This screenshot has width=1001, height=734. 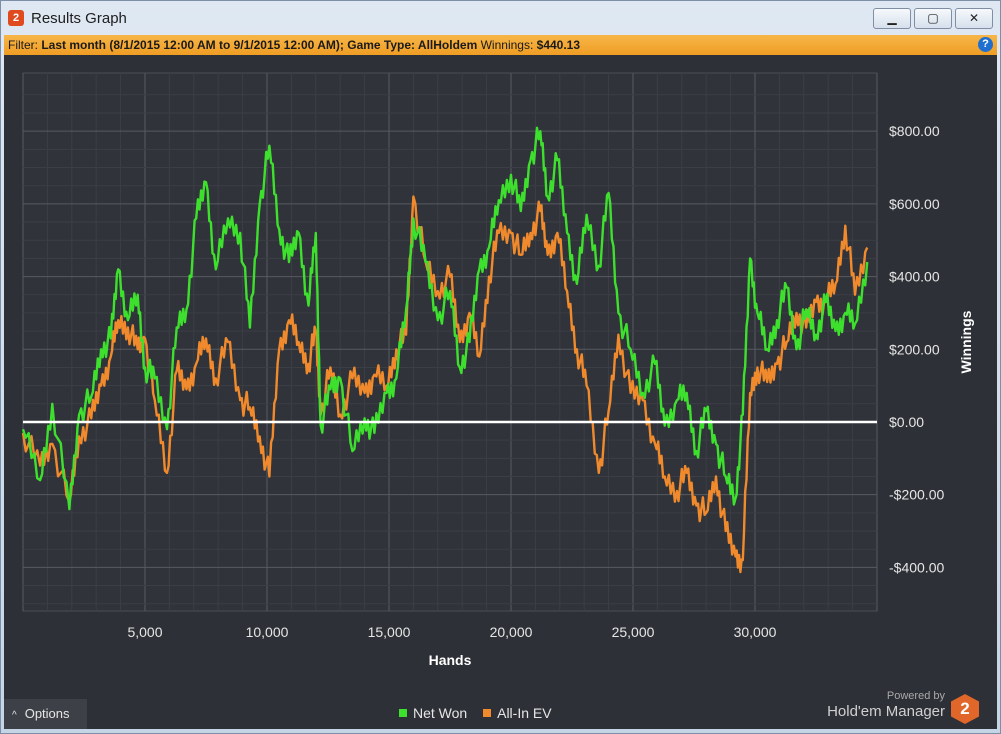 I want to click on close-button: ✕, so click(x=974, y=18).